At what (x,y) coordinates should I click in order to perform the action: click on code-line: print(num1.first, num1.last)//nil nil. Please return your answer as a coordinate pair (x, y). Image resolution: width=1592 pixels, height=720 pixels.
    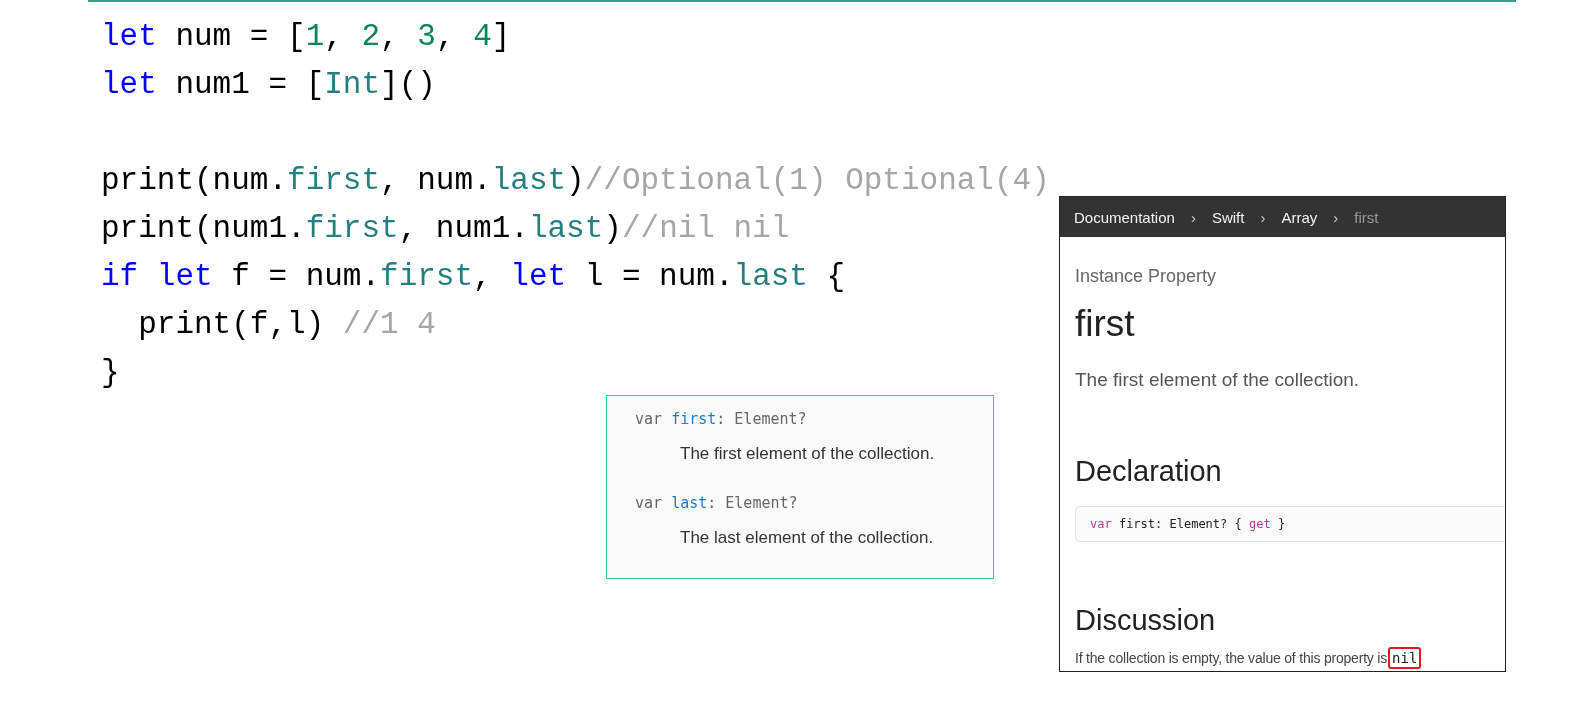
    Looking at the image, I should click on (446, 229).